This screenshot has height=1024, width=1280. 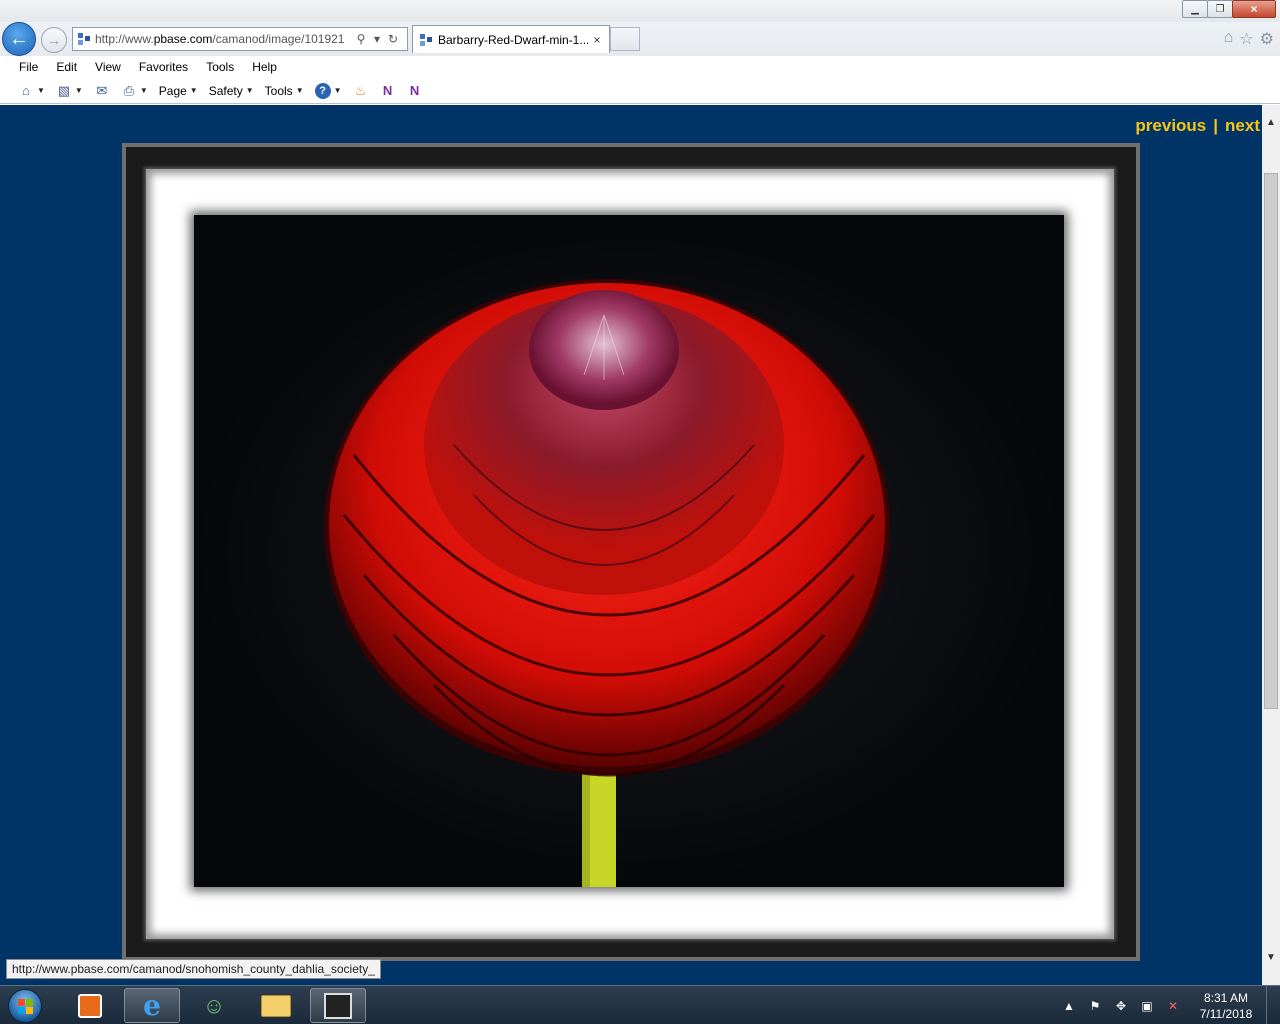 I want to click on menu-favorites: Favorites, so click(x=163, y=67).